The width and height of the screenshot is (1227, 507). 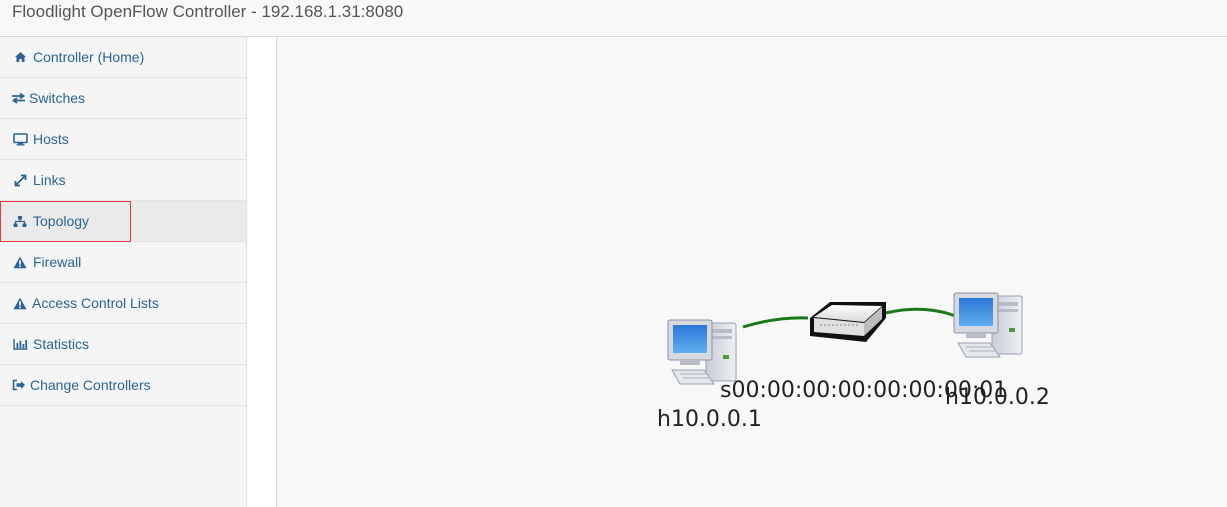 What do you see at coordinates (123, 98) in the screenshot?
I see `sidebar-item-switches: Switches` at bounding box center [123, 98].